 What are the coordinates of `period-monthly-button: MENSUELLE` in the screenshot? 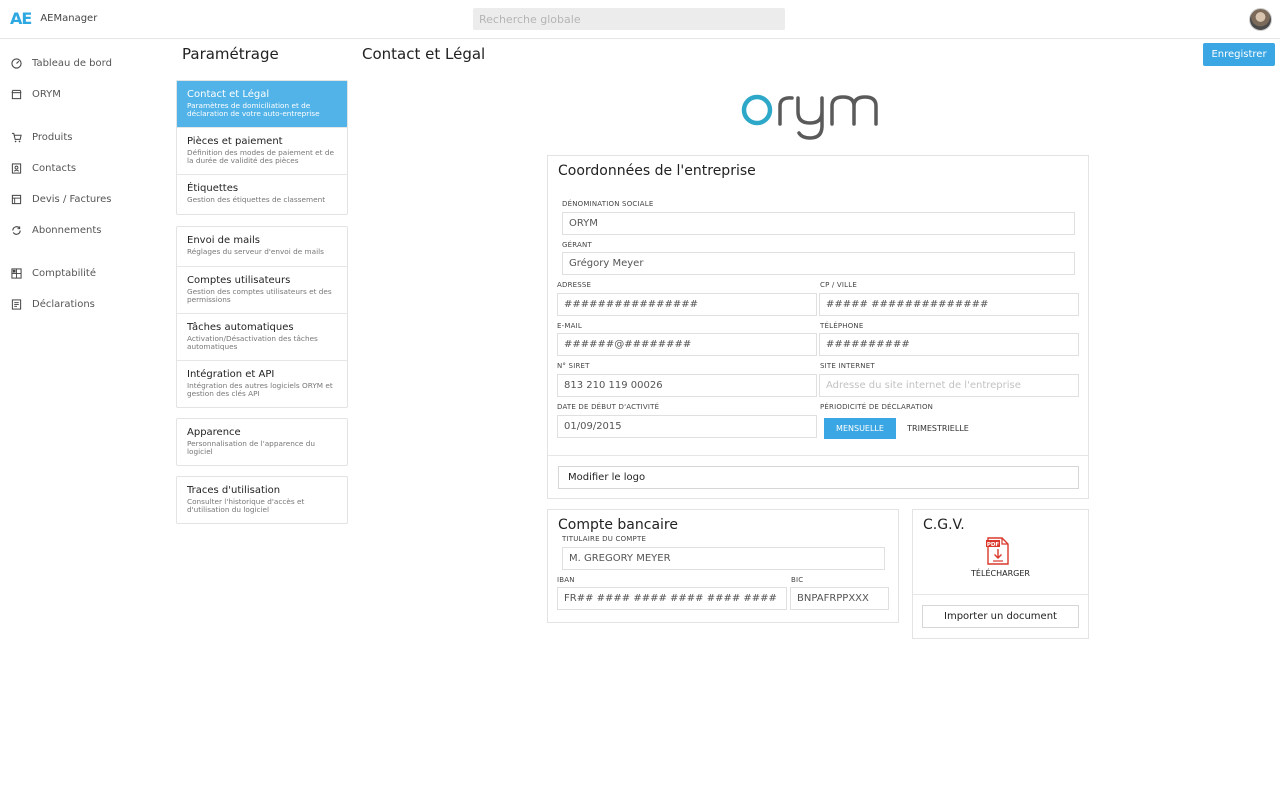 It's located at (860, 428).